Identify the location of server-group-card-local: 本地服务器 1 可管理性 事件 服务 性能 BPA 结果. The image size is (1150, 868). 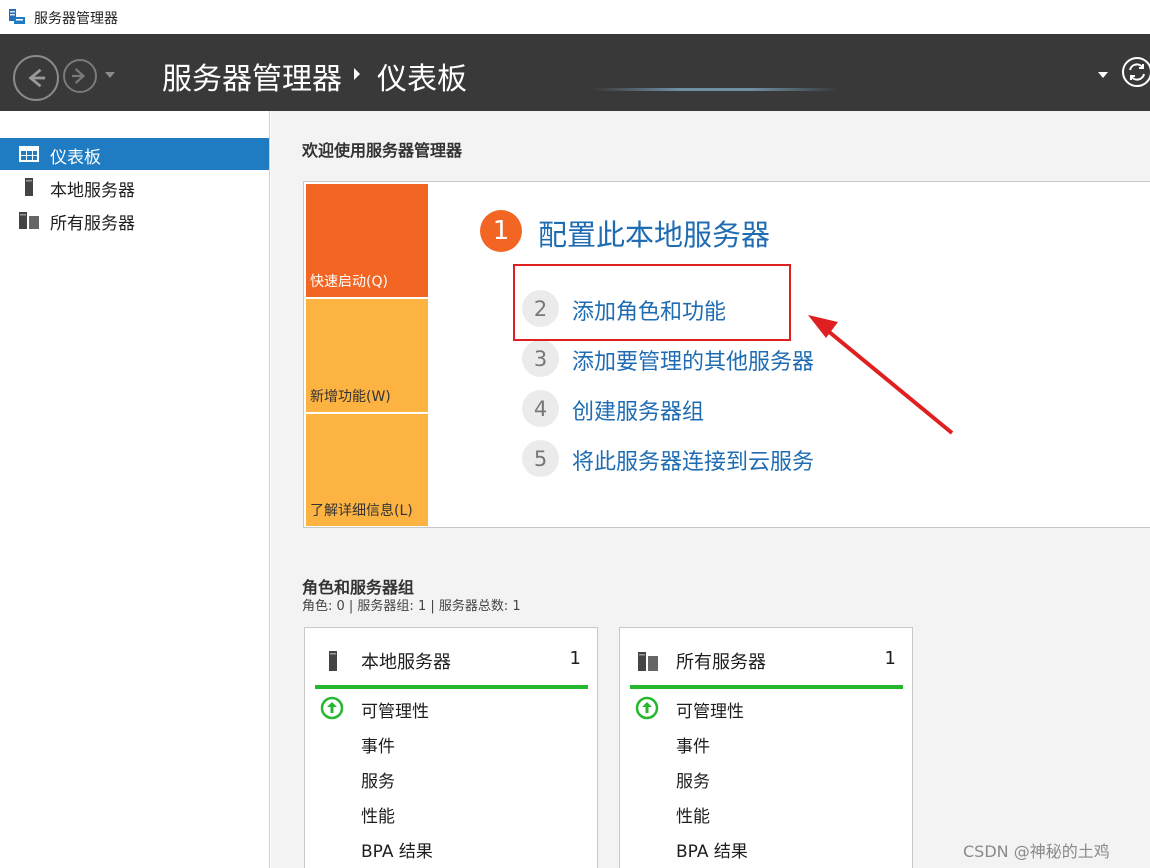
(451, 747).